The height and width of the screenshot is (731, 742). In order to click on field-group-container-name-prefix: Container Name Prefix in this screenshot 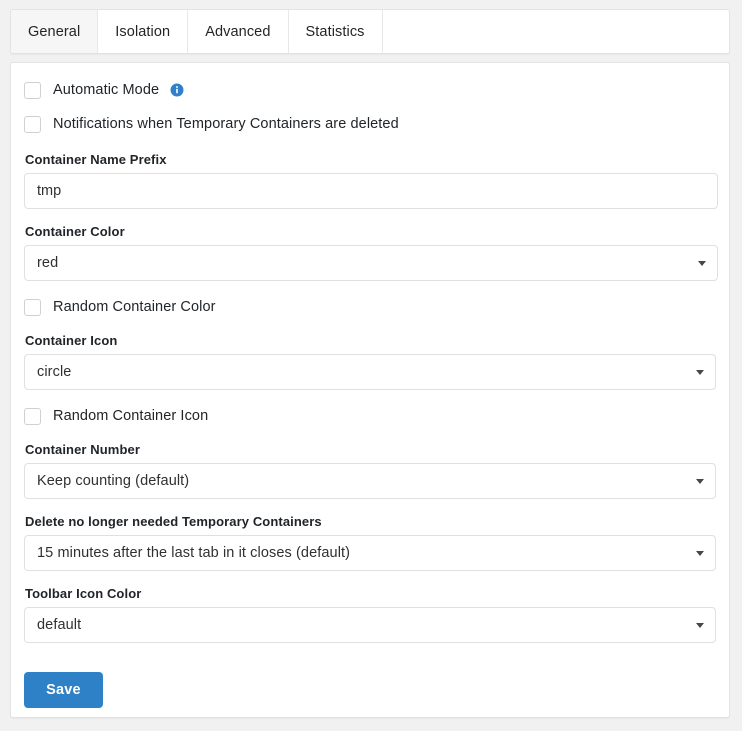, I will do `click(371, 180)`.